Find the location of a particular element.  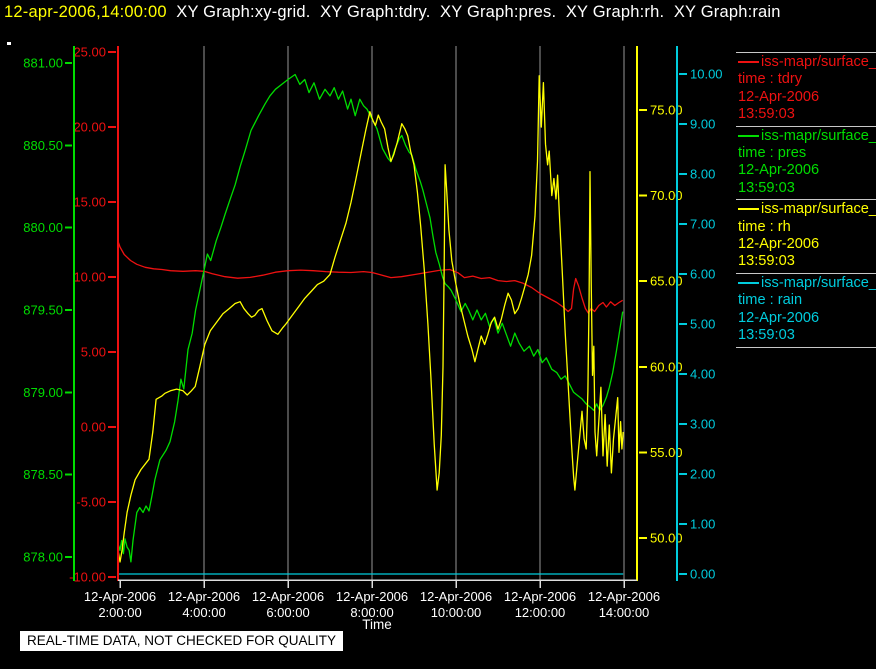

axis-tdry-tick-label: 15.00 is located at coordinates (89, 202).